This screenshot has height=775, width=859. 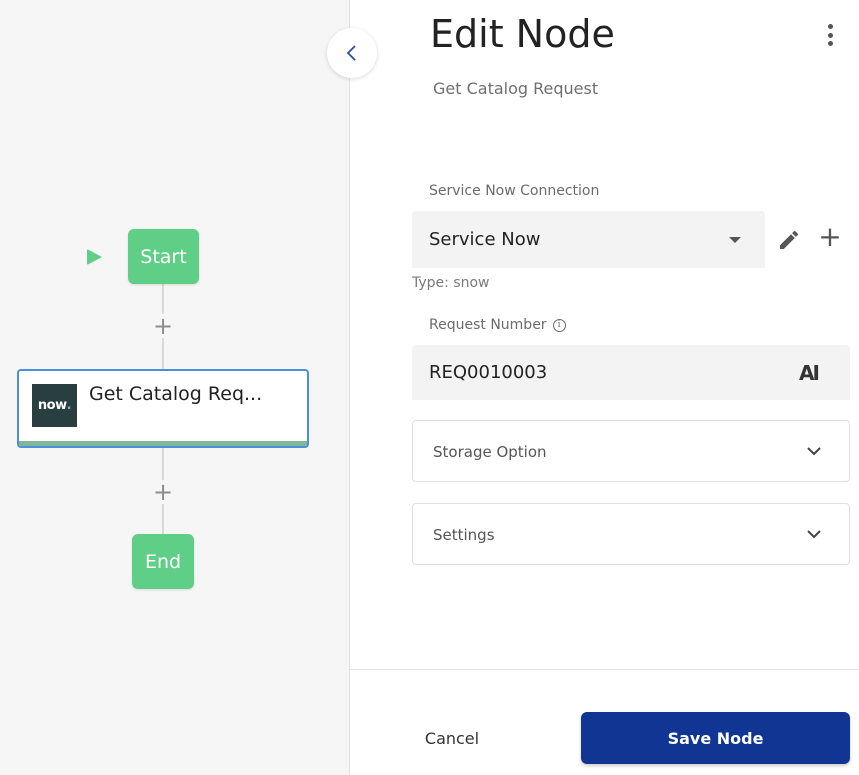 What do you see at coordinates (631, 451) in the screenshot?
I see `storage-option-accordion: Storage Option` at bounding box center [631, 451].